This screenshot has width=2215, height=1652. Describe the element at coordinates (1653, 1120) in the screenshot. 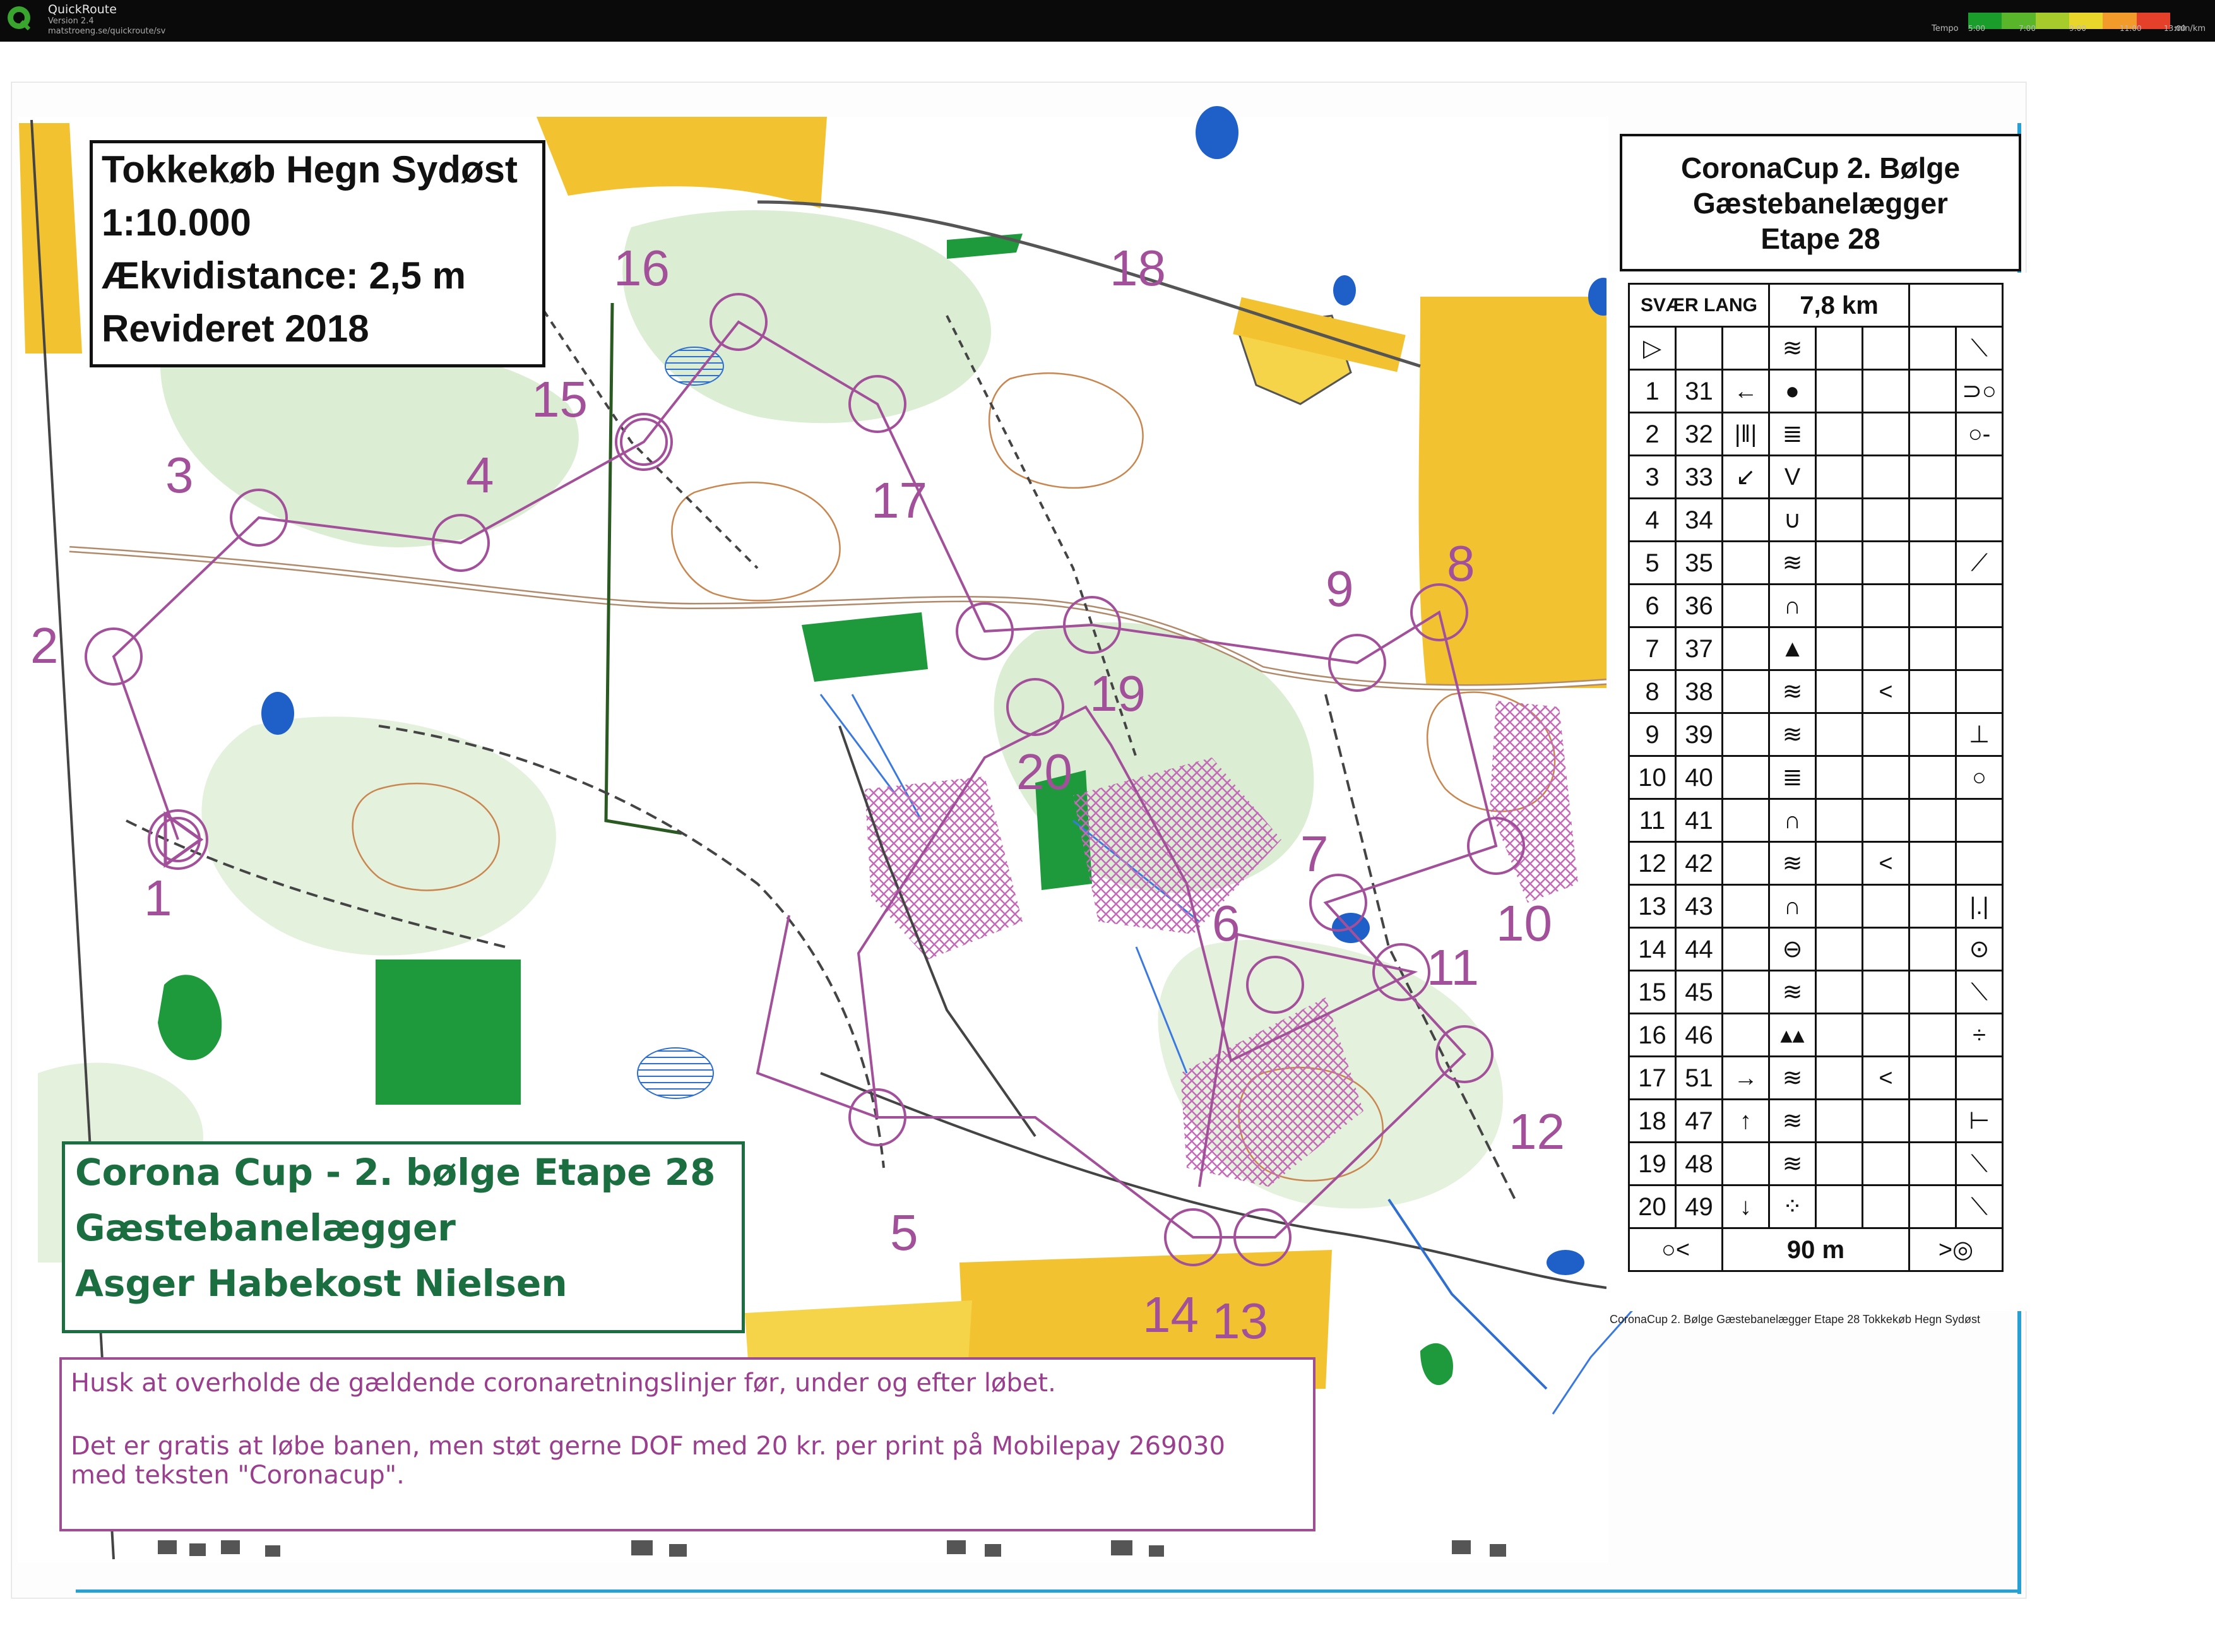

I see `description-cell-seq: 18` at that location.